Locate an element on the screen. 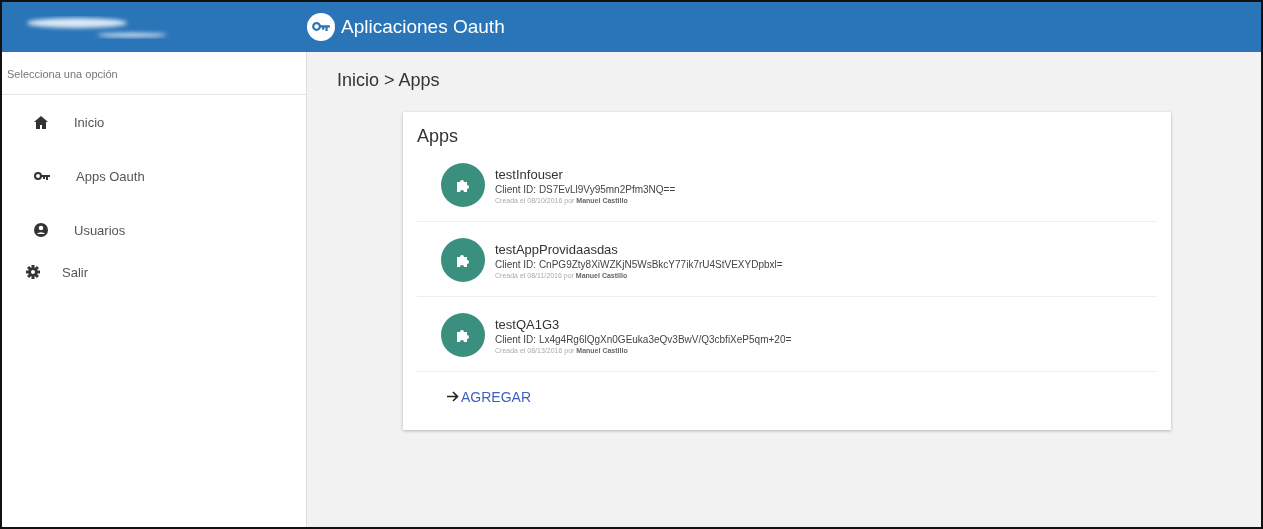  client-id: Client ID: Lx4g4Rg6lQgXn0GEuka3eQv3BwV/Q3cbfiXeP5qm+20= is located at coordinates (643, 339).